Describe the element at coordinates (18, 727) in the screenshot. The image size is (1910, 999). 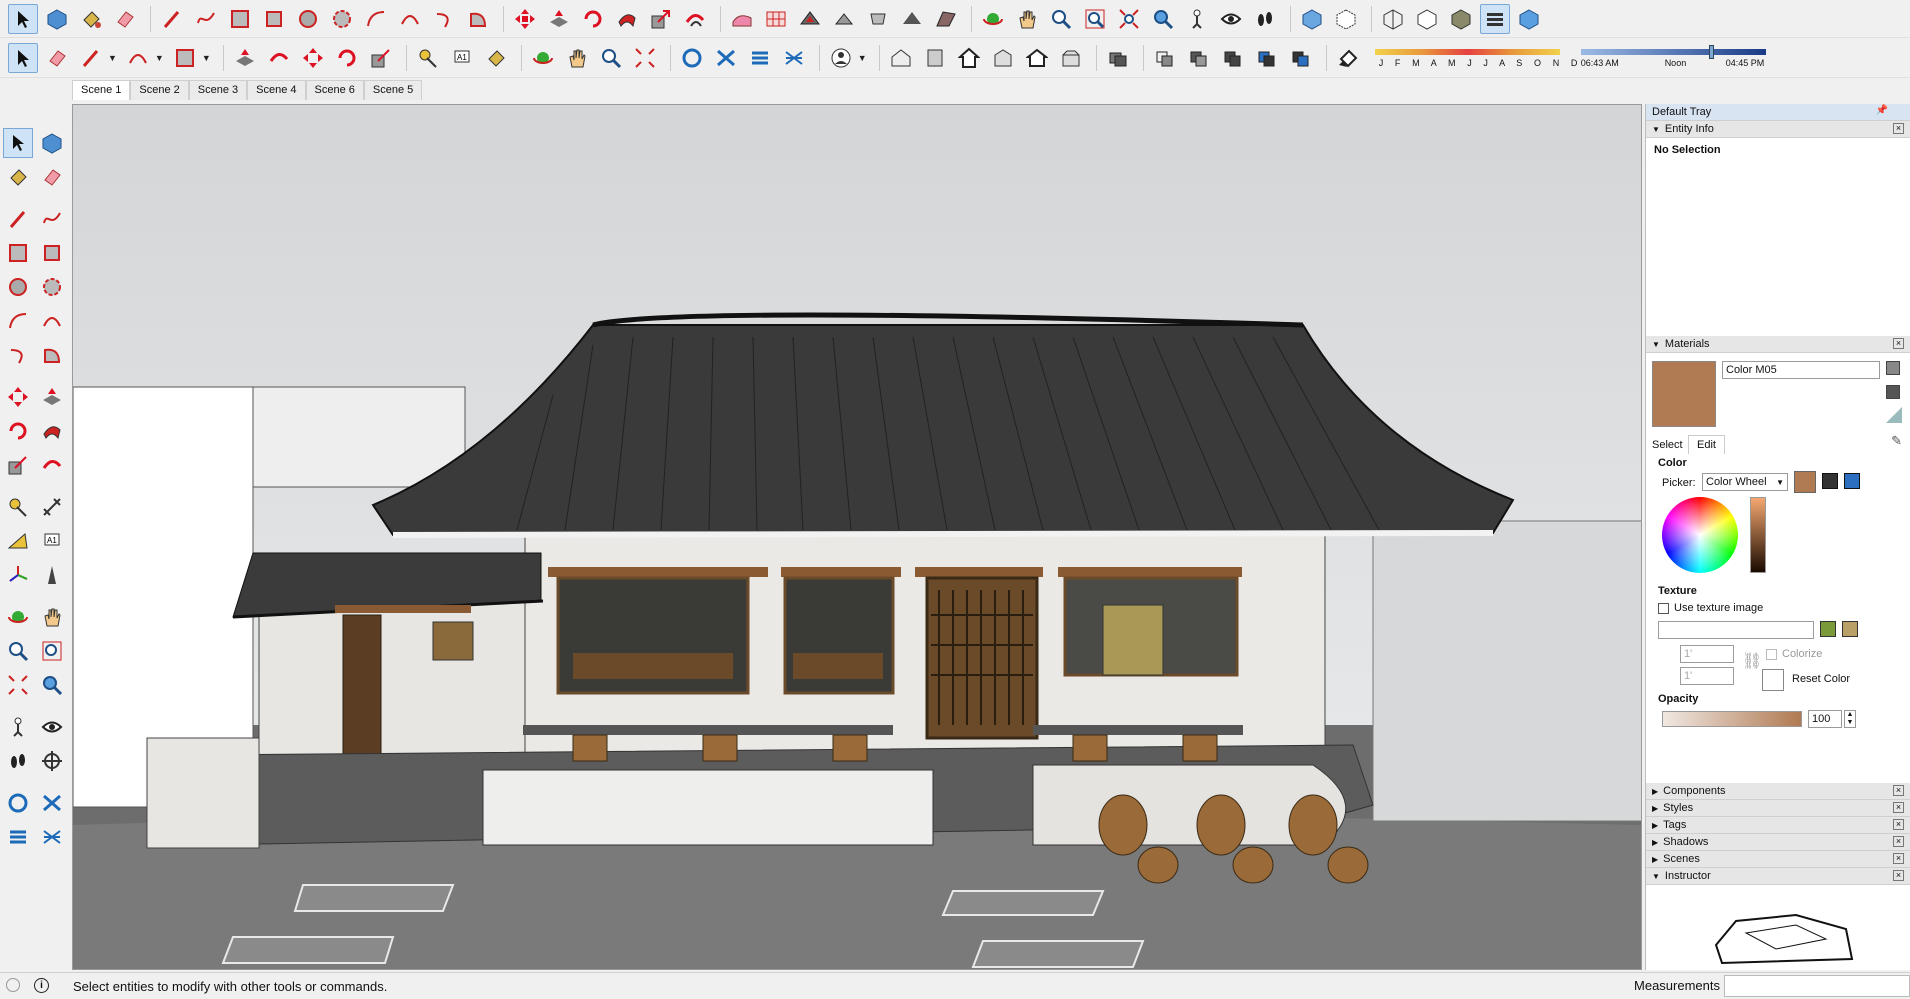
I see `position-camera-icon` at that location.